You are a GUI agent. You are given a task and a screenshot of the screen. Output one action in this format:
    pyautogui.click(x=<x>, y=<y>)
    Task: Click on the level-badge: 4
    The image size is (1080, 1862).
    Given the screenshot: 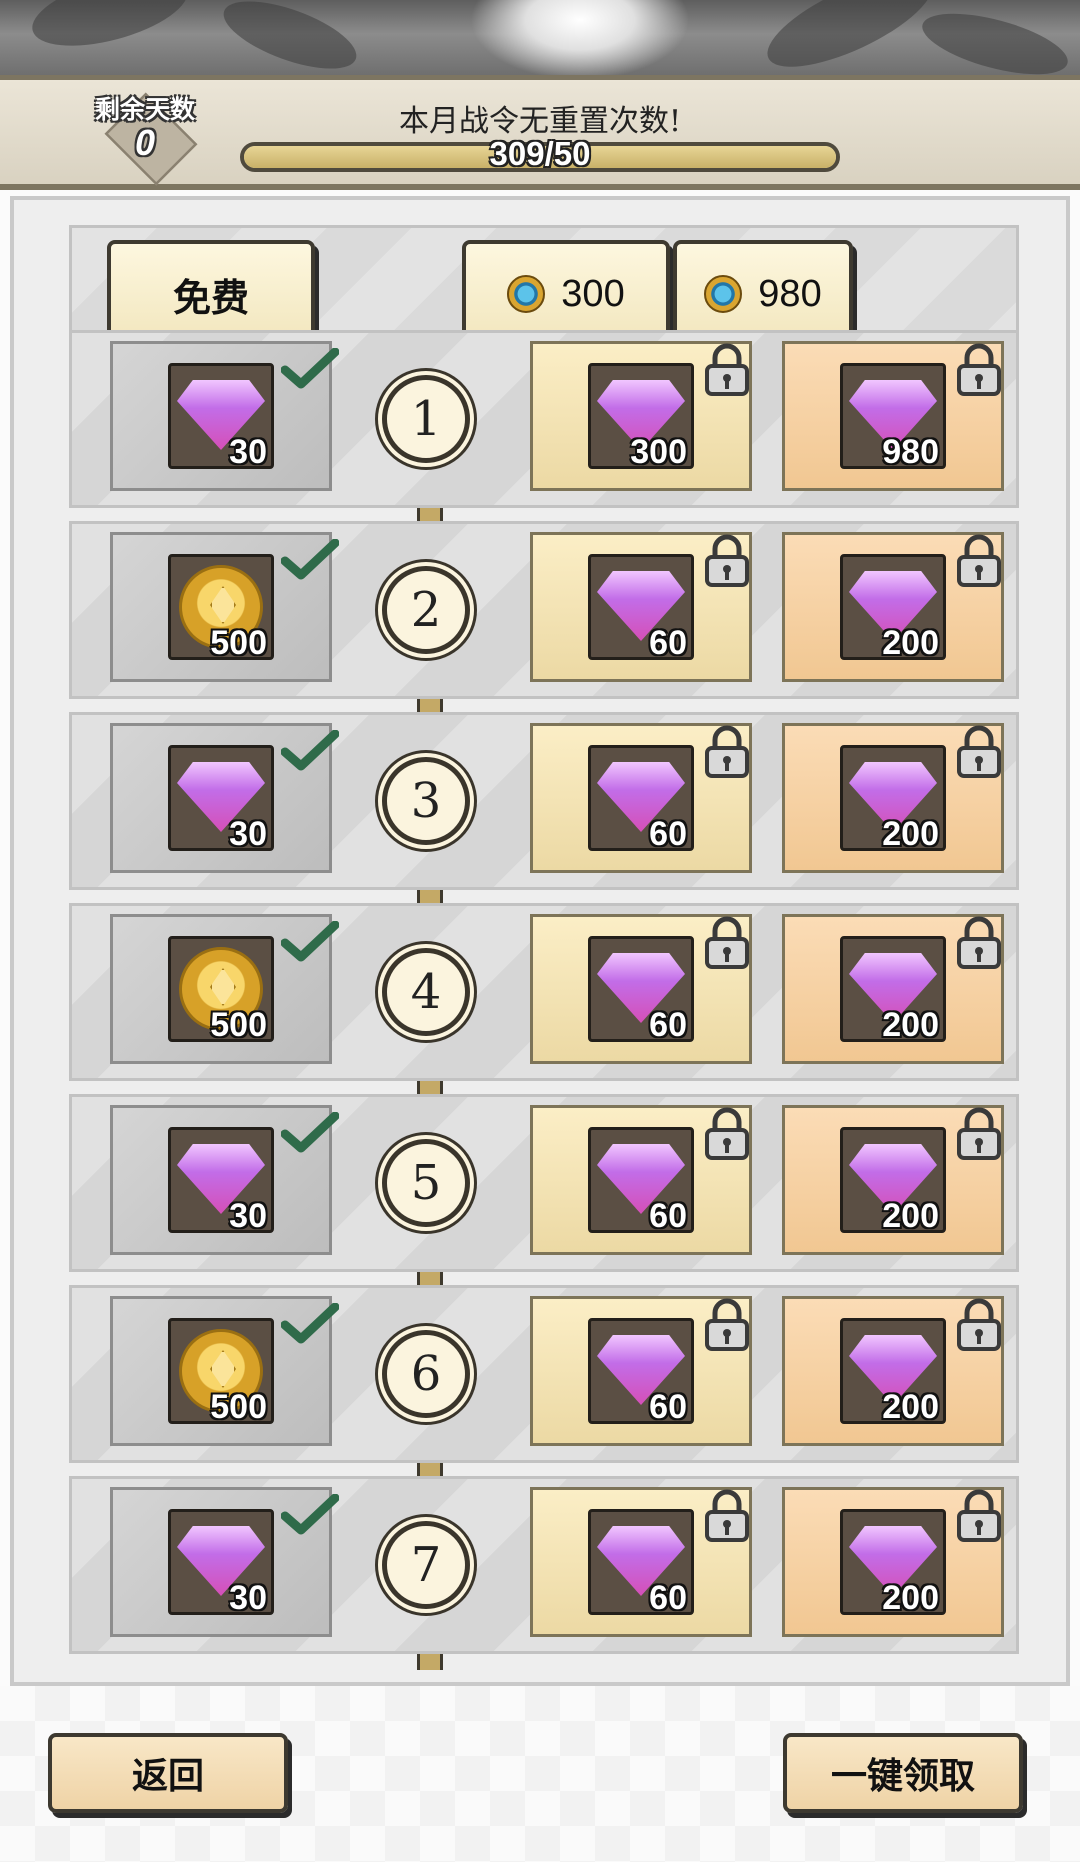 What is the action you would take?
    pyautogui.click(x=426, y=992)
    